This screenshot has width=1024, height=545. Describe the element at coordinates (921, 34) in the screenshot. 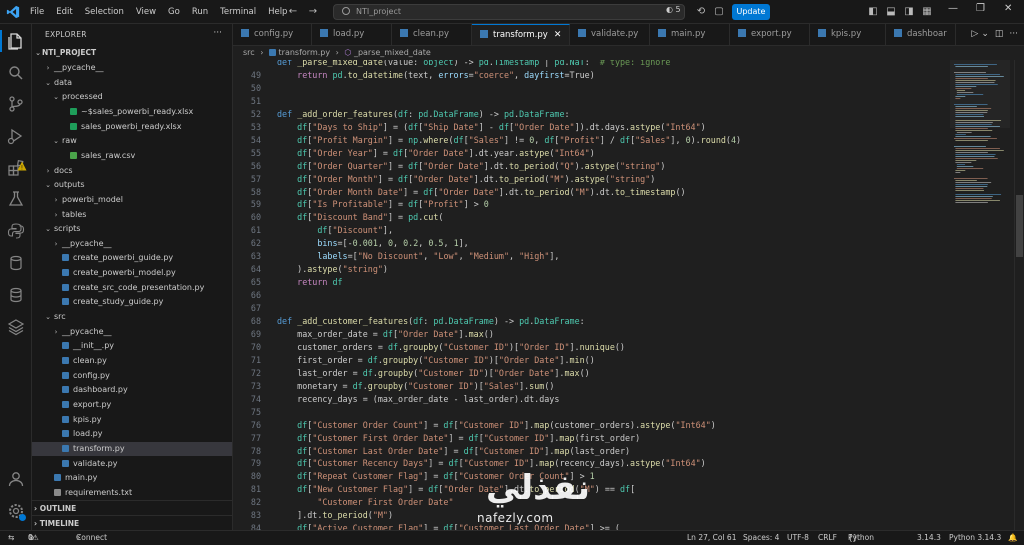

I see `tab-dashboar: dashboar` at that location.